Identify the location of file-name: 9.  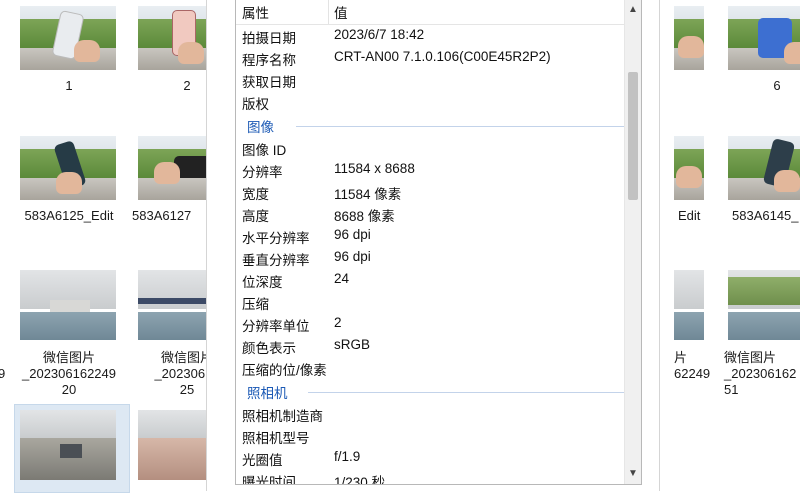
(3, 373).